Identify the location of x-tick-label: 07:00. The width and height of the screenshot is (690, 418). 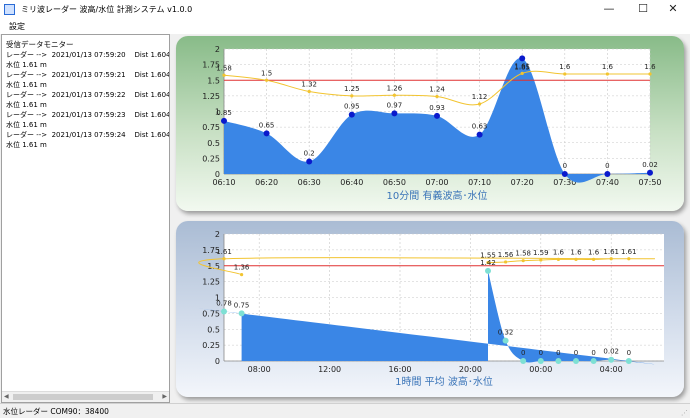
(436, 182).